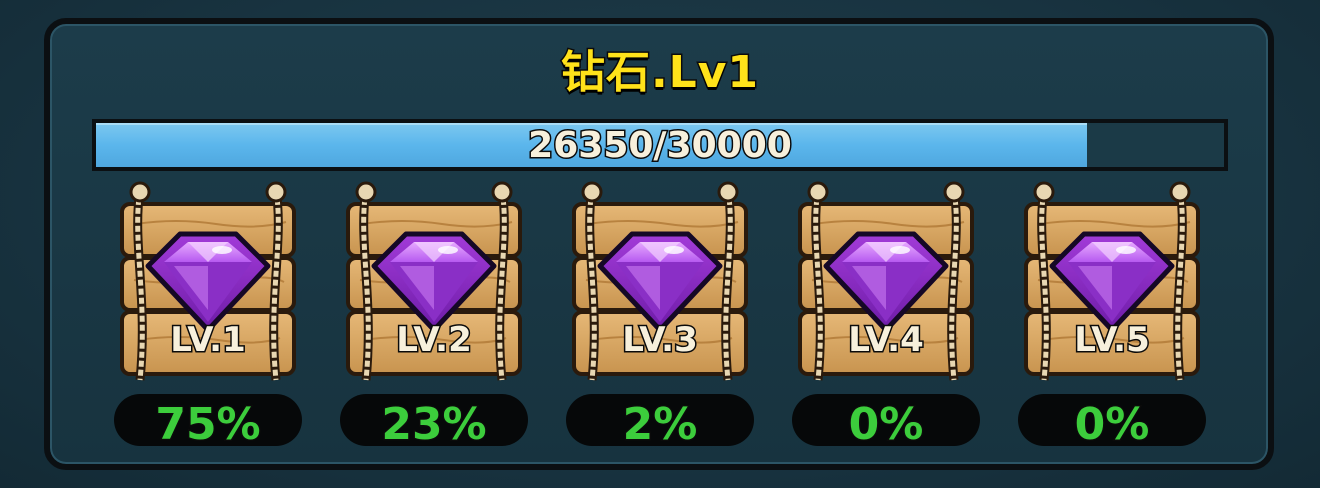 The width and height of the screenshot is (1320, 488). What do you see at coordinates (434, 318) in the screenshot?
I see `level-crate-2: LV.2 23%` at bounding box center [434, 318].